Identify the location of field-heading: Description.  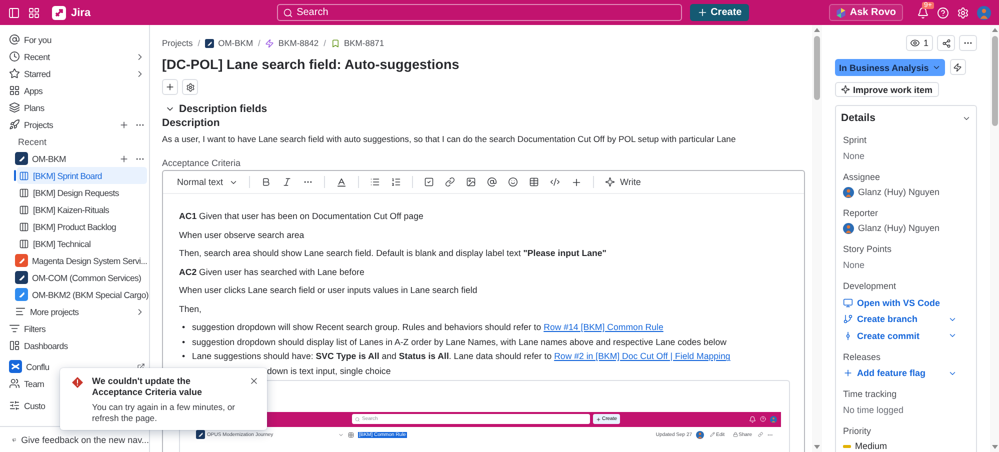
(191, 123).